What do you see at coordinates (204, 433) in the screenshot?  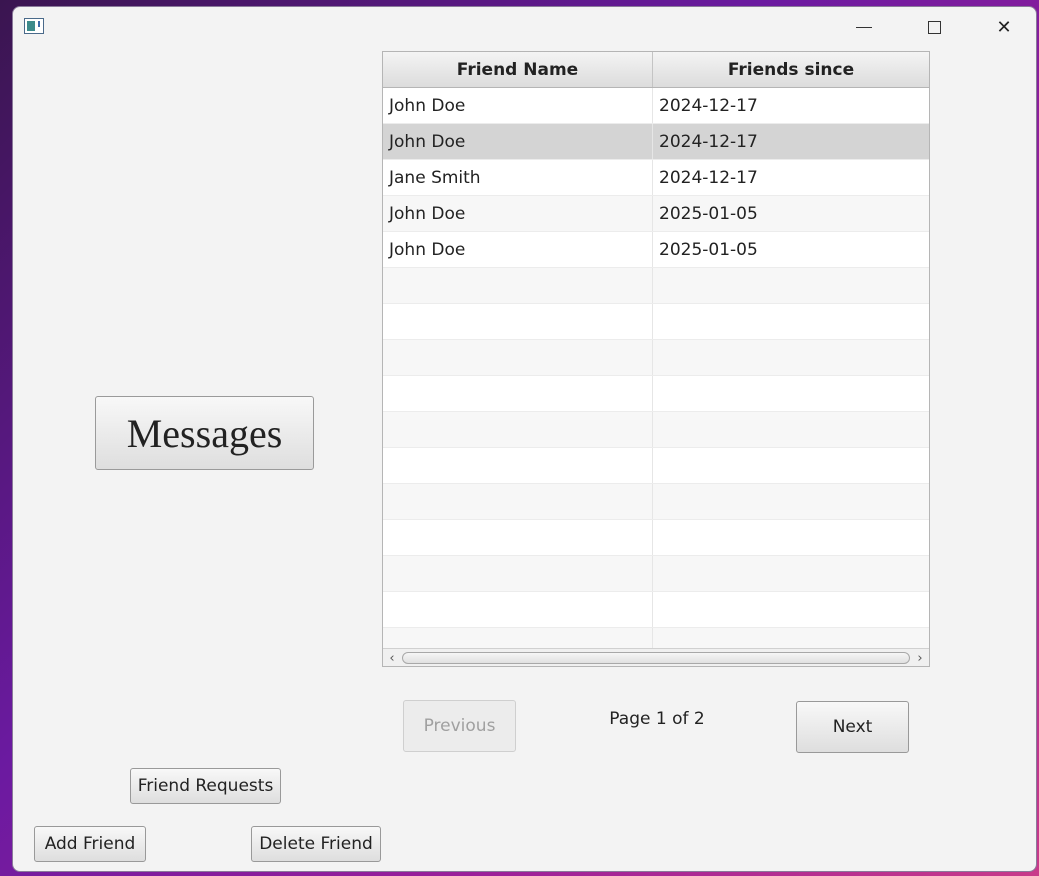 I see `messages-button: Messages` at bounding box center [204, 433].